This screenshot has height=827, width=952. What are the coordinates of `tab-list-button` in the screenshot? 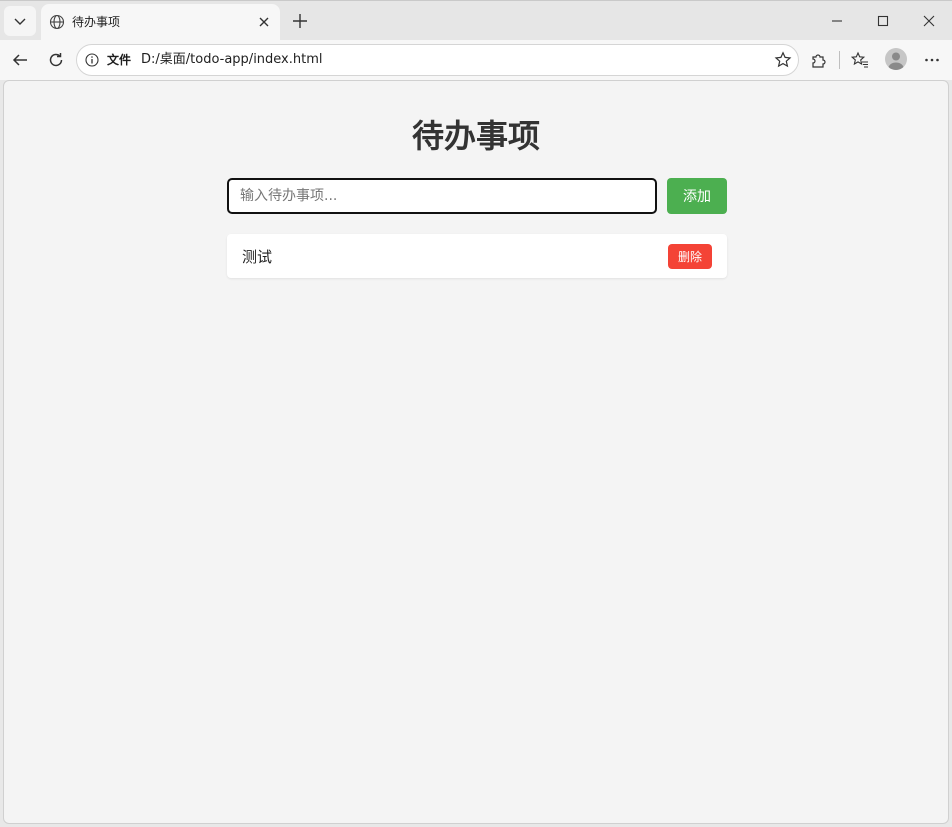 It's located at (20, 21).